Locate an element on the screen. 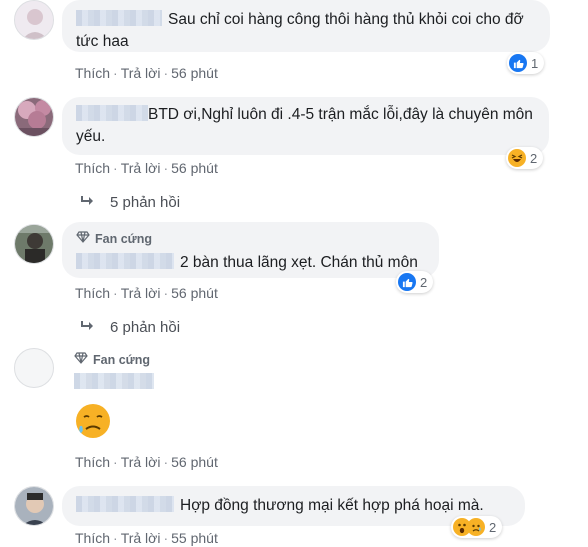  haha-icon is located at coordinates (517, 158).